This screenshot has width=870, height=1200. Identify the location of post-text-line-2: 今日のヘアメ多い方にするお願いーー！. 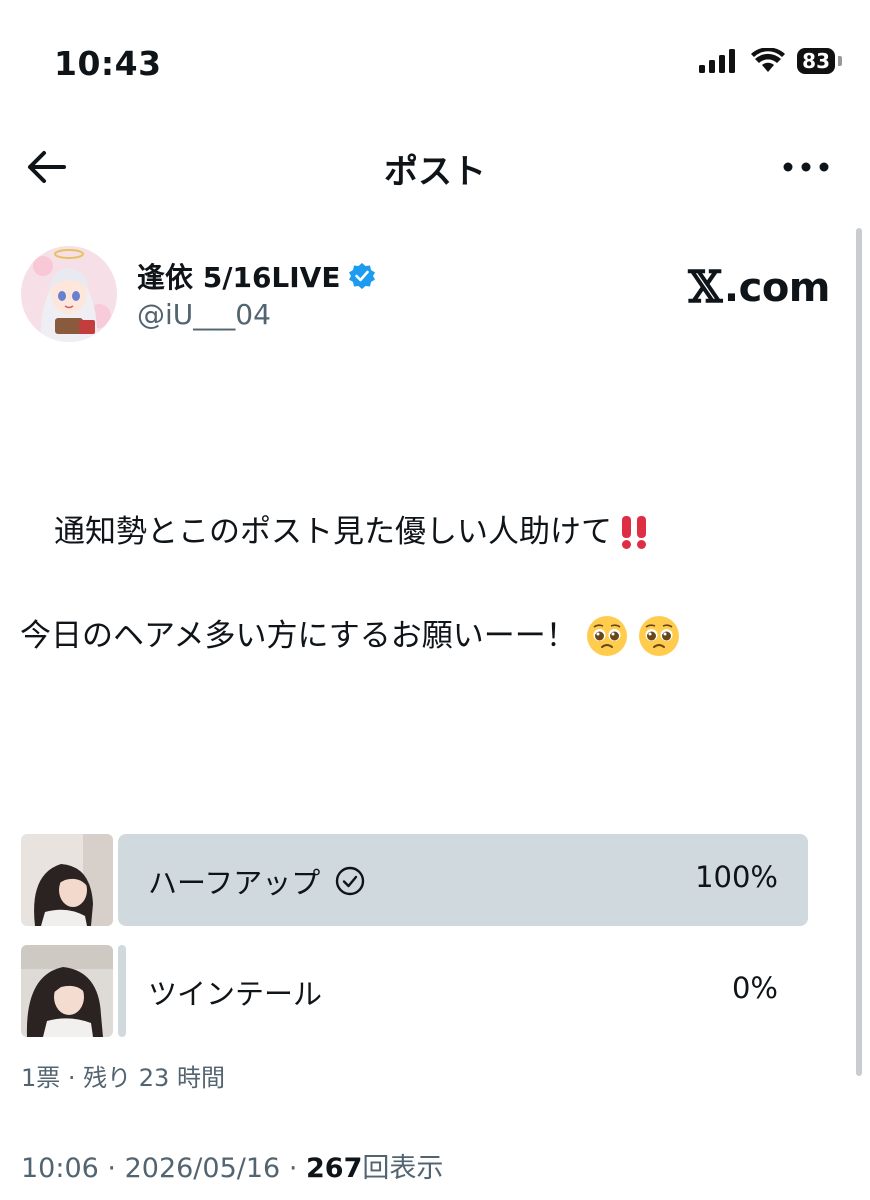
(298, 636).